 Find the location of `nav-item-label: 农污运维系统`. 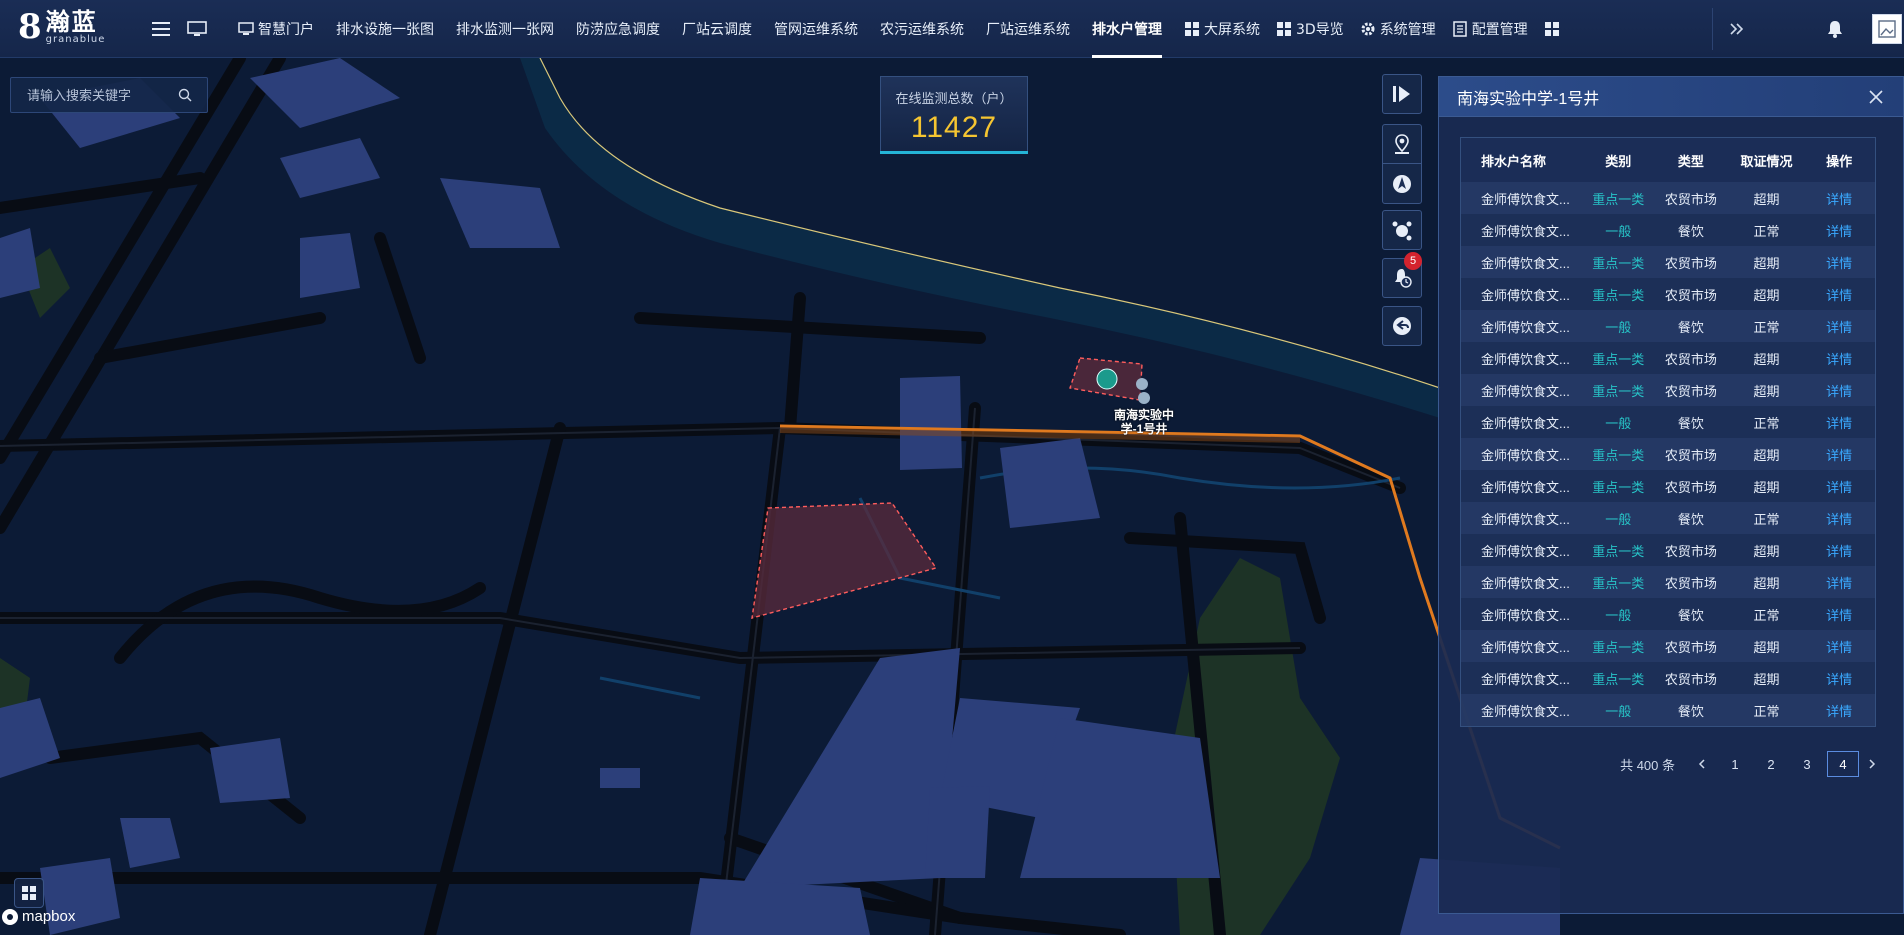

nav-item-label: 农污运维系统 is located at coordinates (922, 30).